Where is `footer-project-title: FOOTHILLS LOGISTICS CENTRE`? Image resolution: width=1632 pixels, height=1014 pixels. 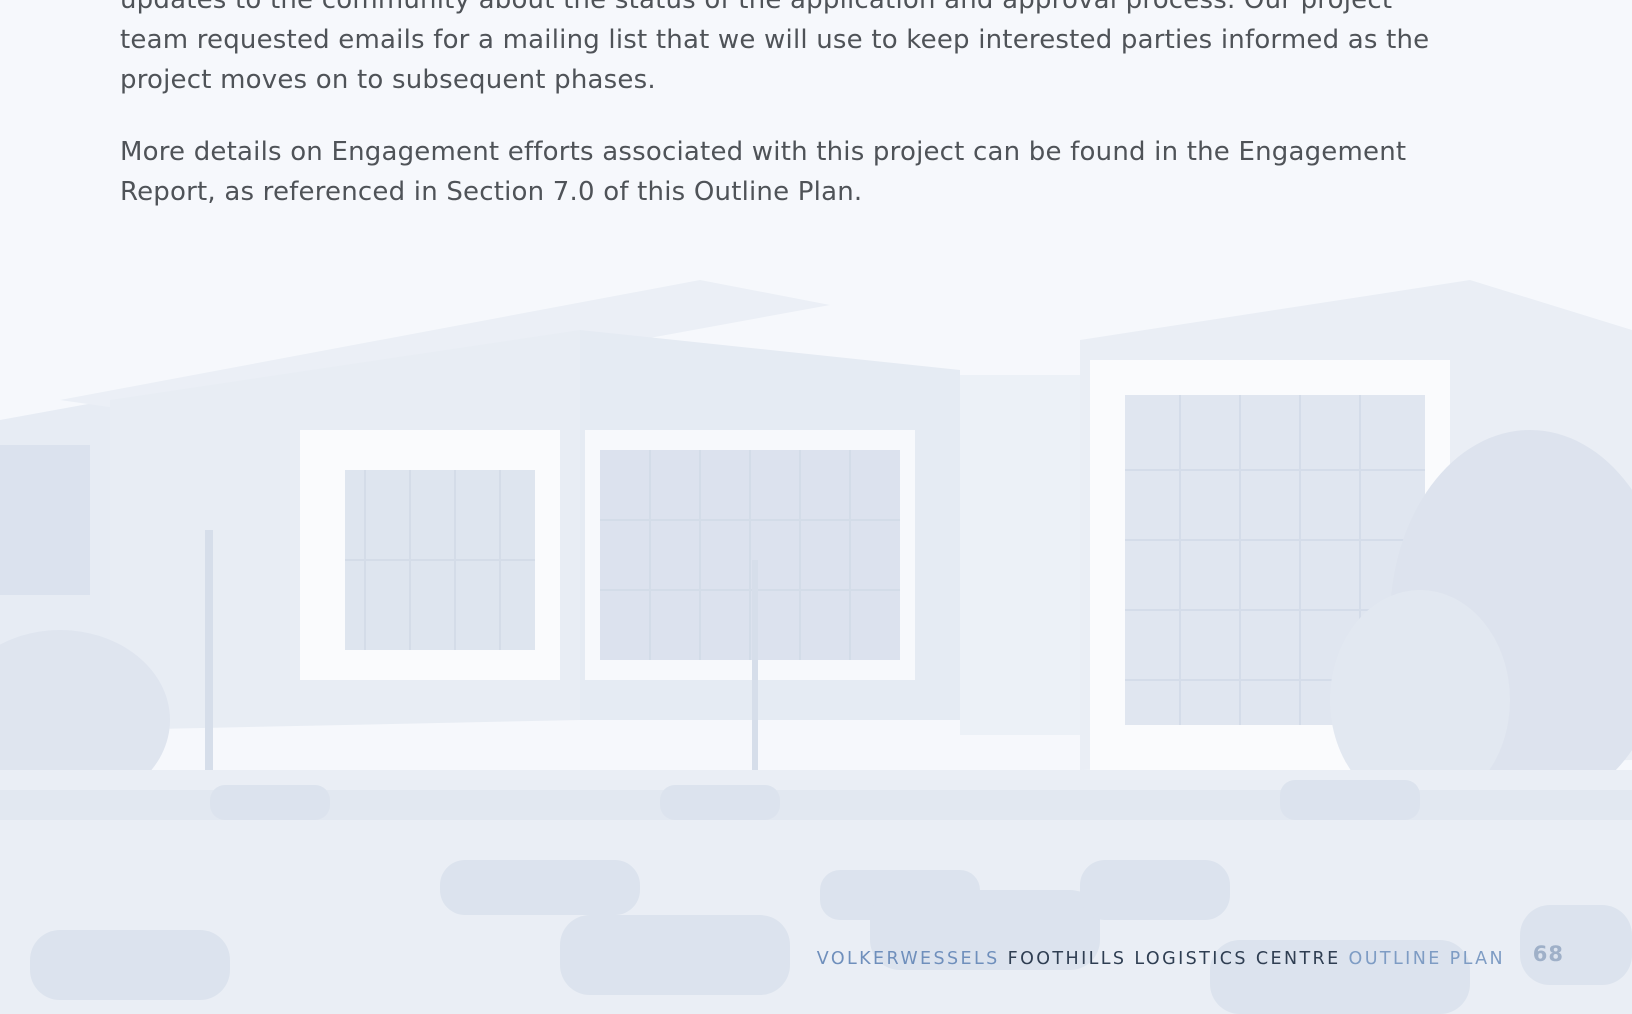
footer-project-title: FOOTHILLS LOGISTICS CENTRE is located at coordinates (1174, 959).